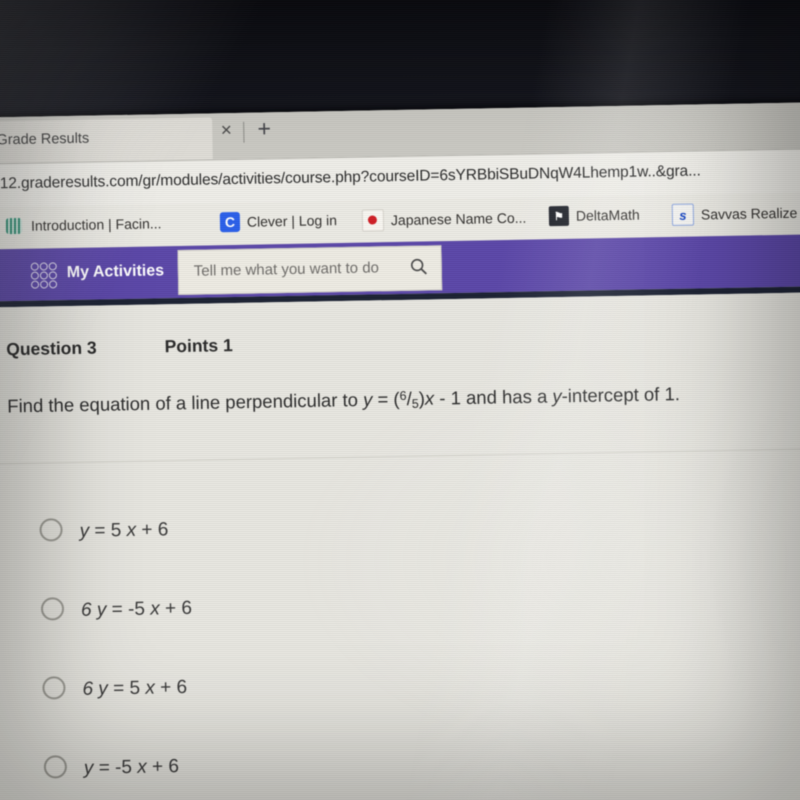  I want to click on new-tab-icon: +, so click(264, 128).